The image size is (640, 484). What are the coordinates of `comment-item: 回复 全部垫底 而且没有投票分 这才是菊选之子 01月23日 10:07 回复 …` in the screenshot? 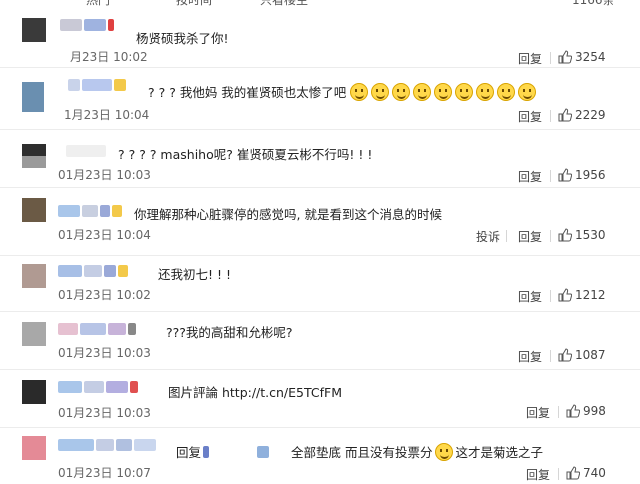 It's located at (320, 456).